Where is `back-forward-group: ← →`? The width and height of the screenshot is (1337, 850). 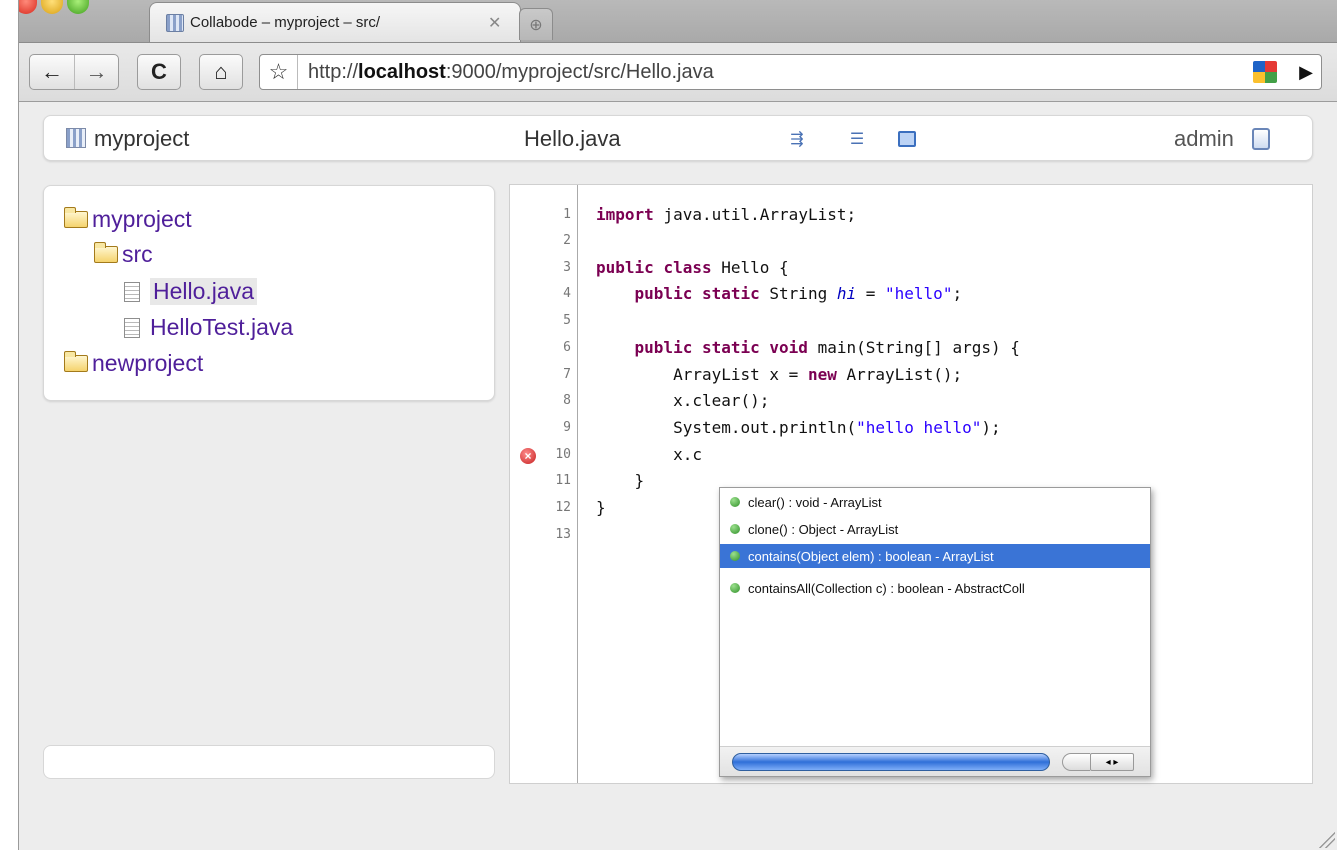
back-forward-group: ← → is located at coordinates (74, 72).